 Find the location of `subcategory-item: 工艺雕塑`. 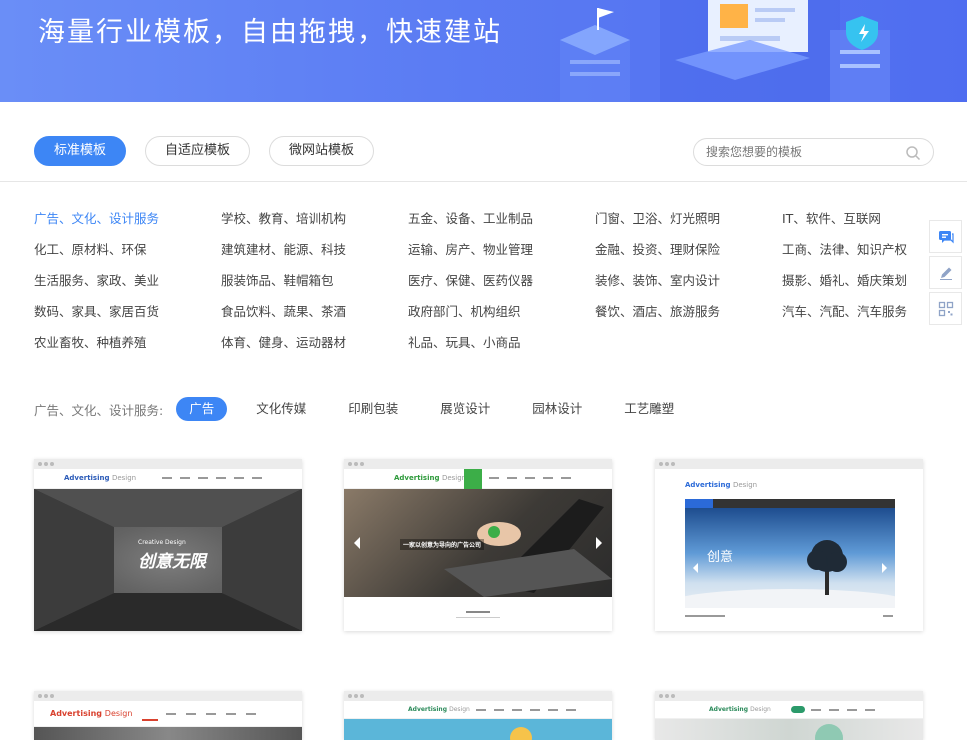

subcategory-item: 工艺雕塑 is located at coordinates (649, 409).